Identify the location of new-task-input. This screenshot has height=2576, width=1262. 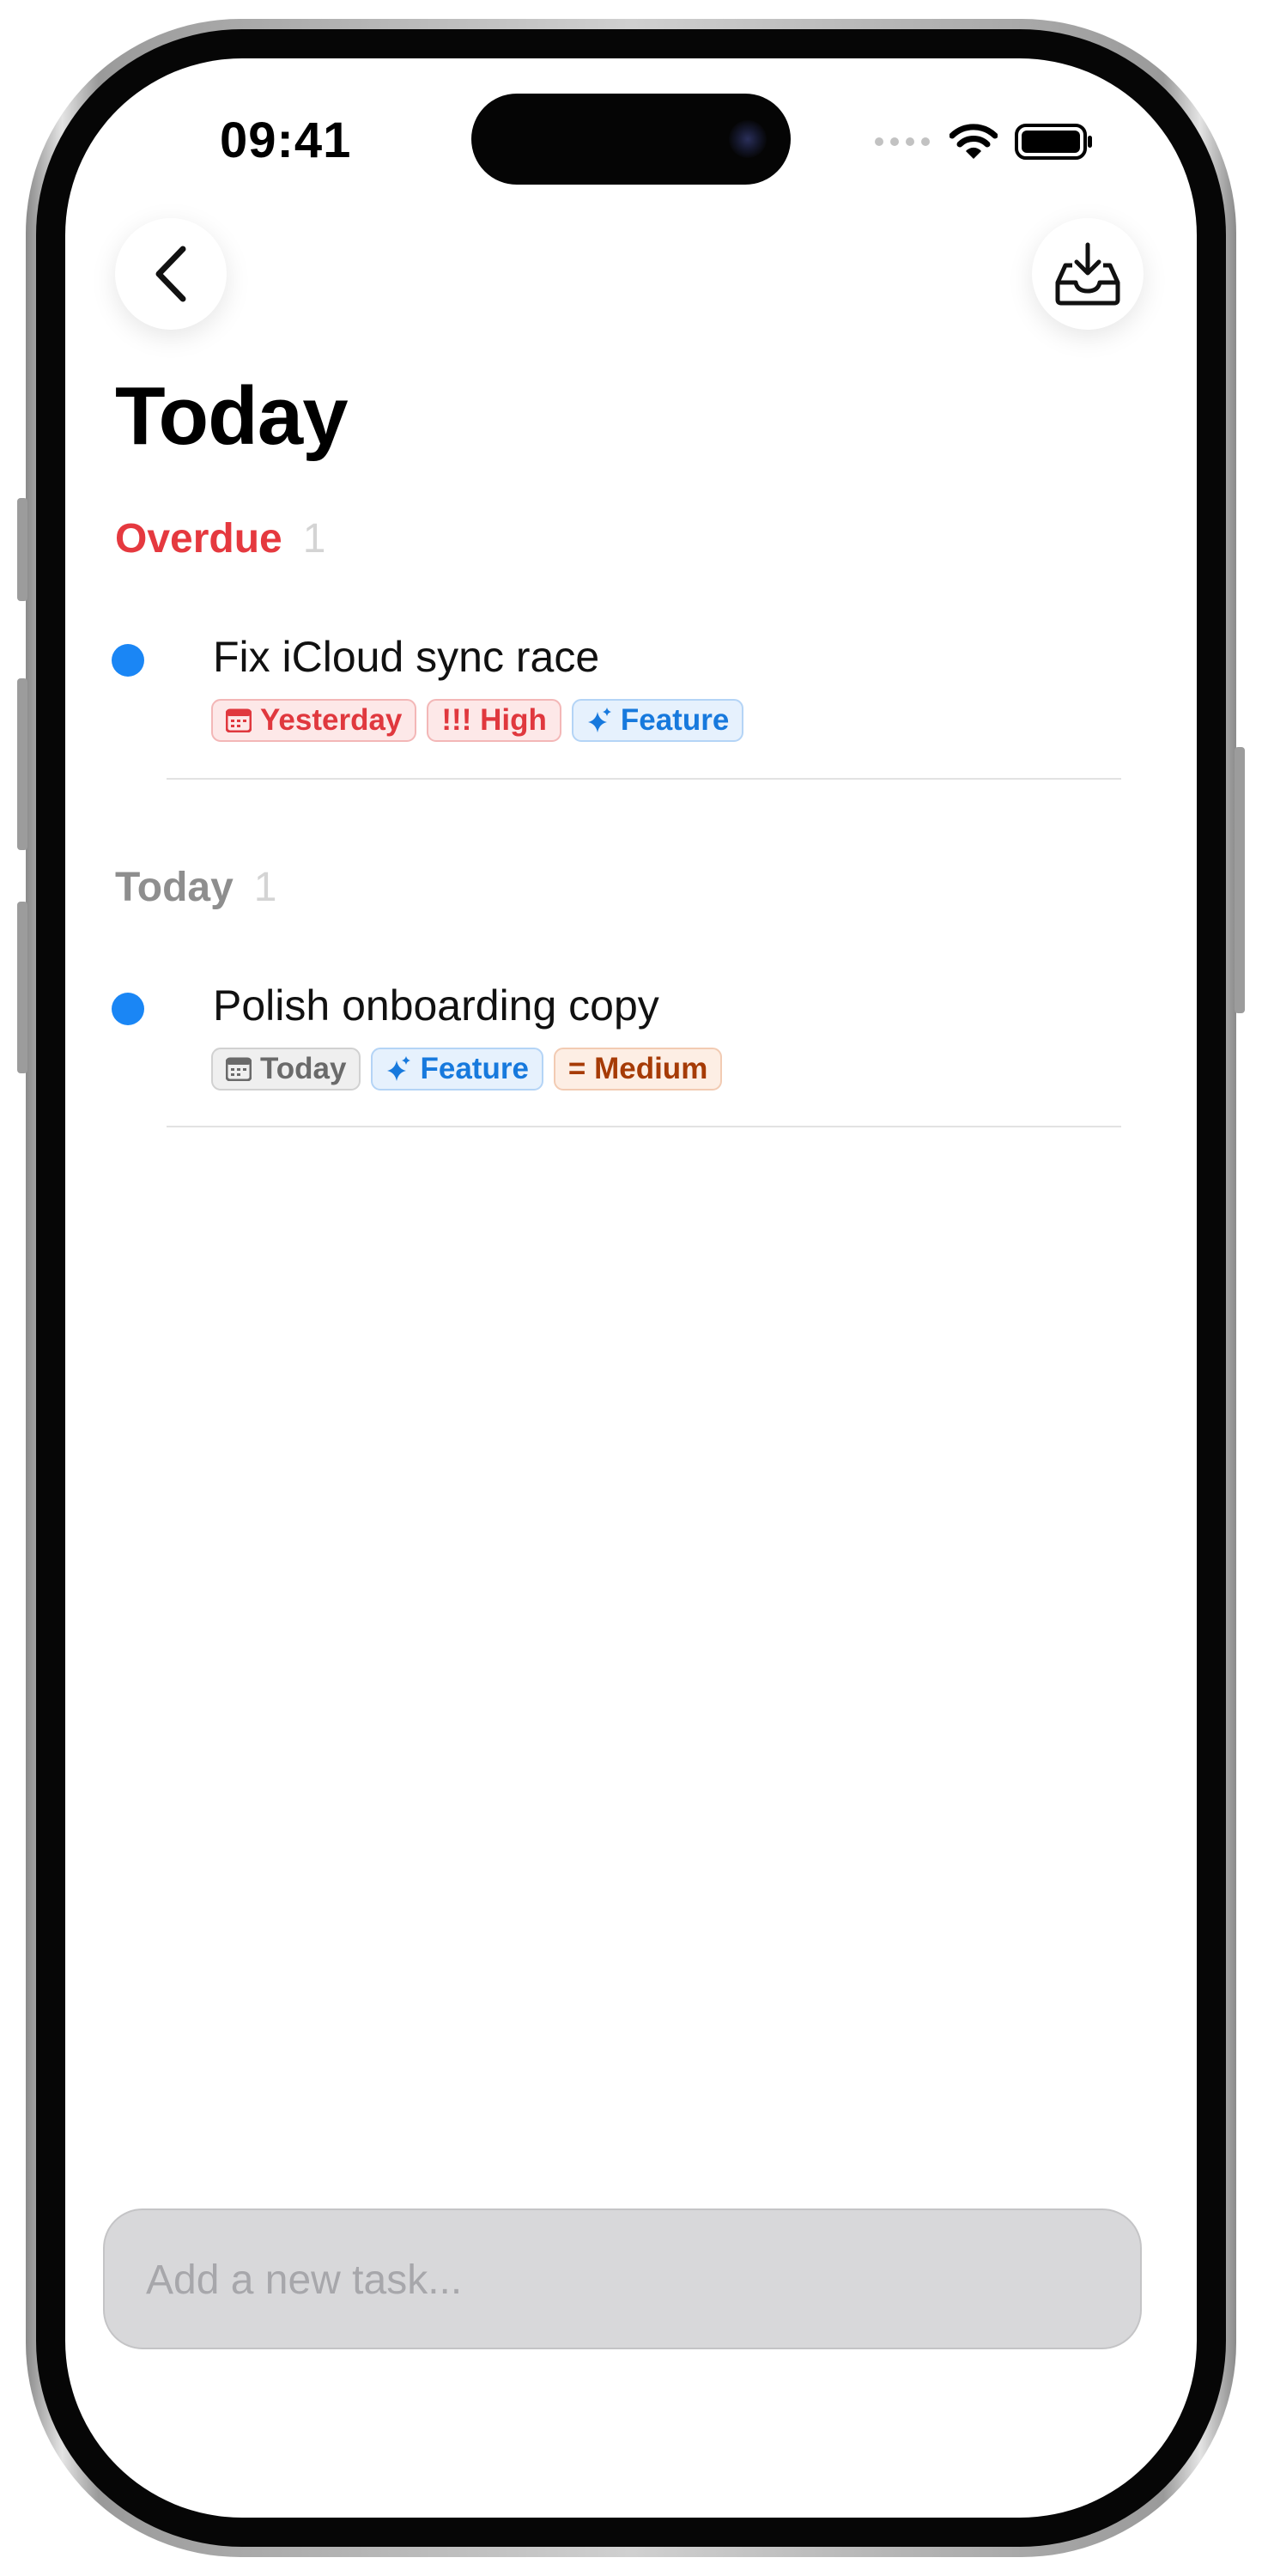
(618, 2280).